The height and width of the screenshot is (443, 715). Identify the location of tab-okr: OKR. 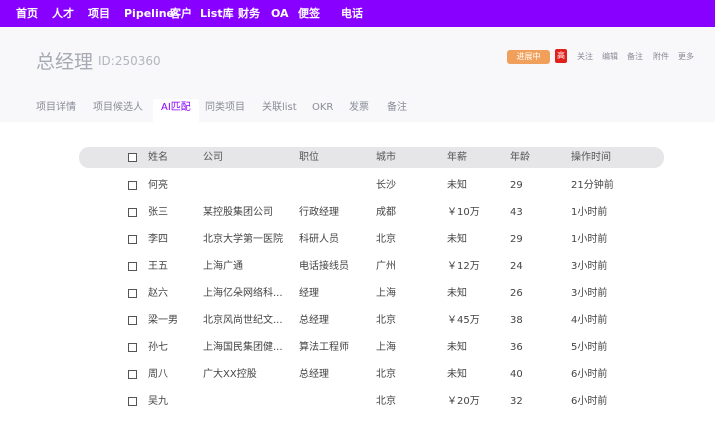
(322, 110).